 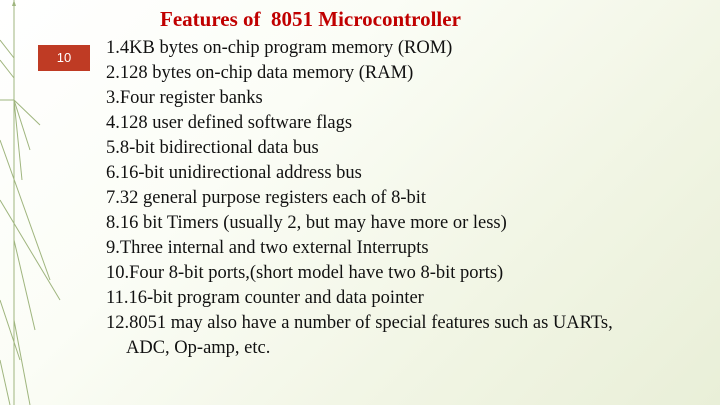 I want to click on feature-number: 4., so click(x=113, y=123).